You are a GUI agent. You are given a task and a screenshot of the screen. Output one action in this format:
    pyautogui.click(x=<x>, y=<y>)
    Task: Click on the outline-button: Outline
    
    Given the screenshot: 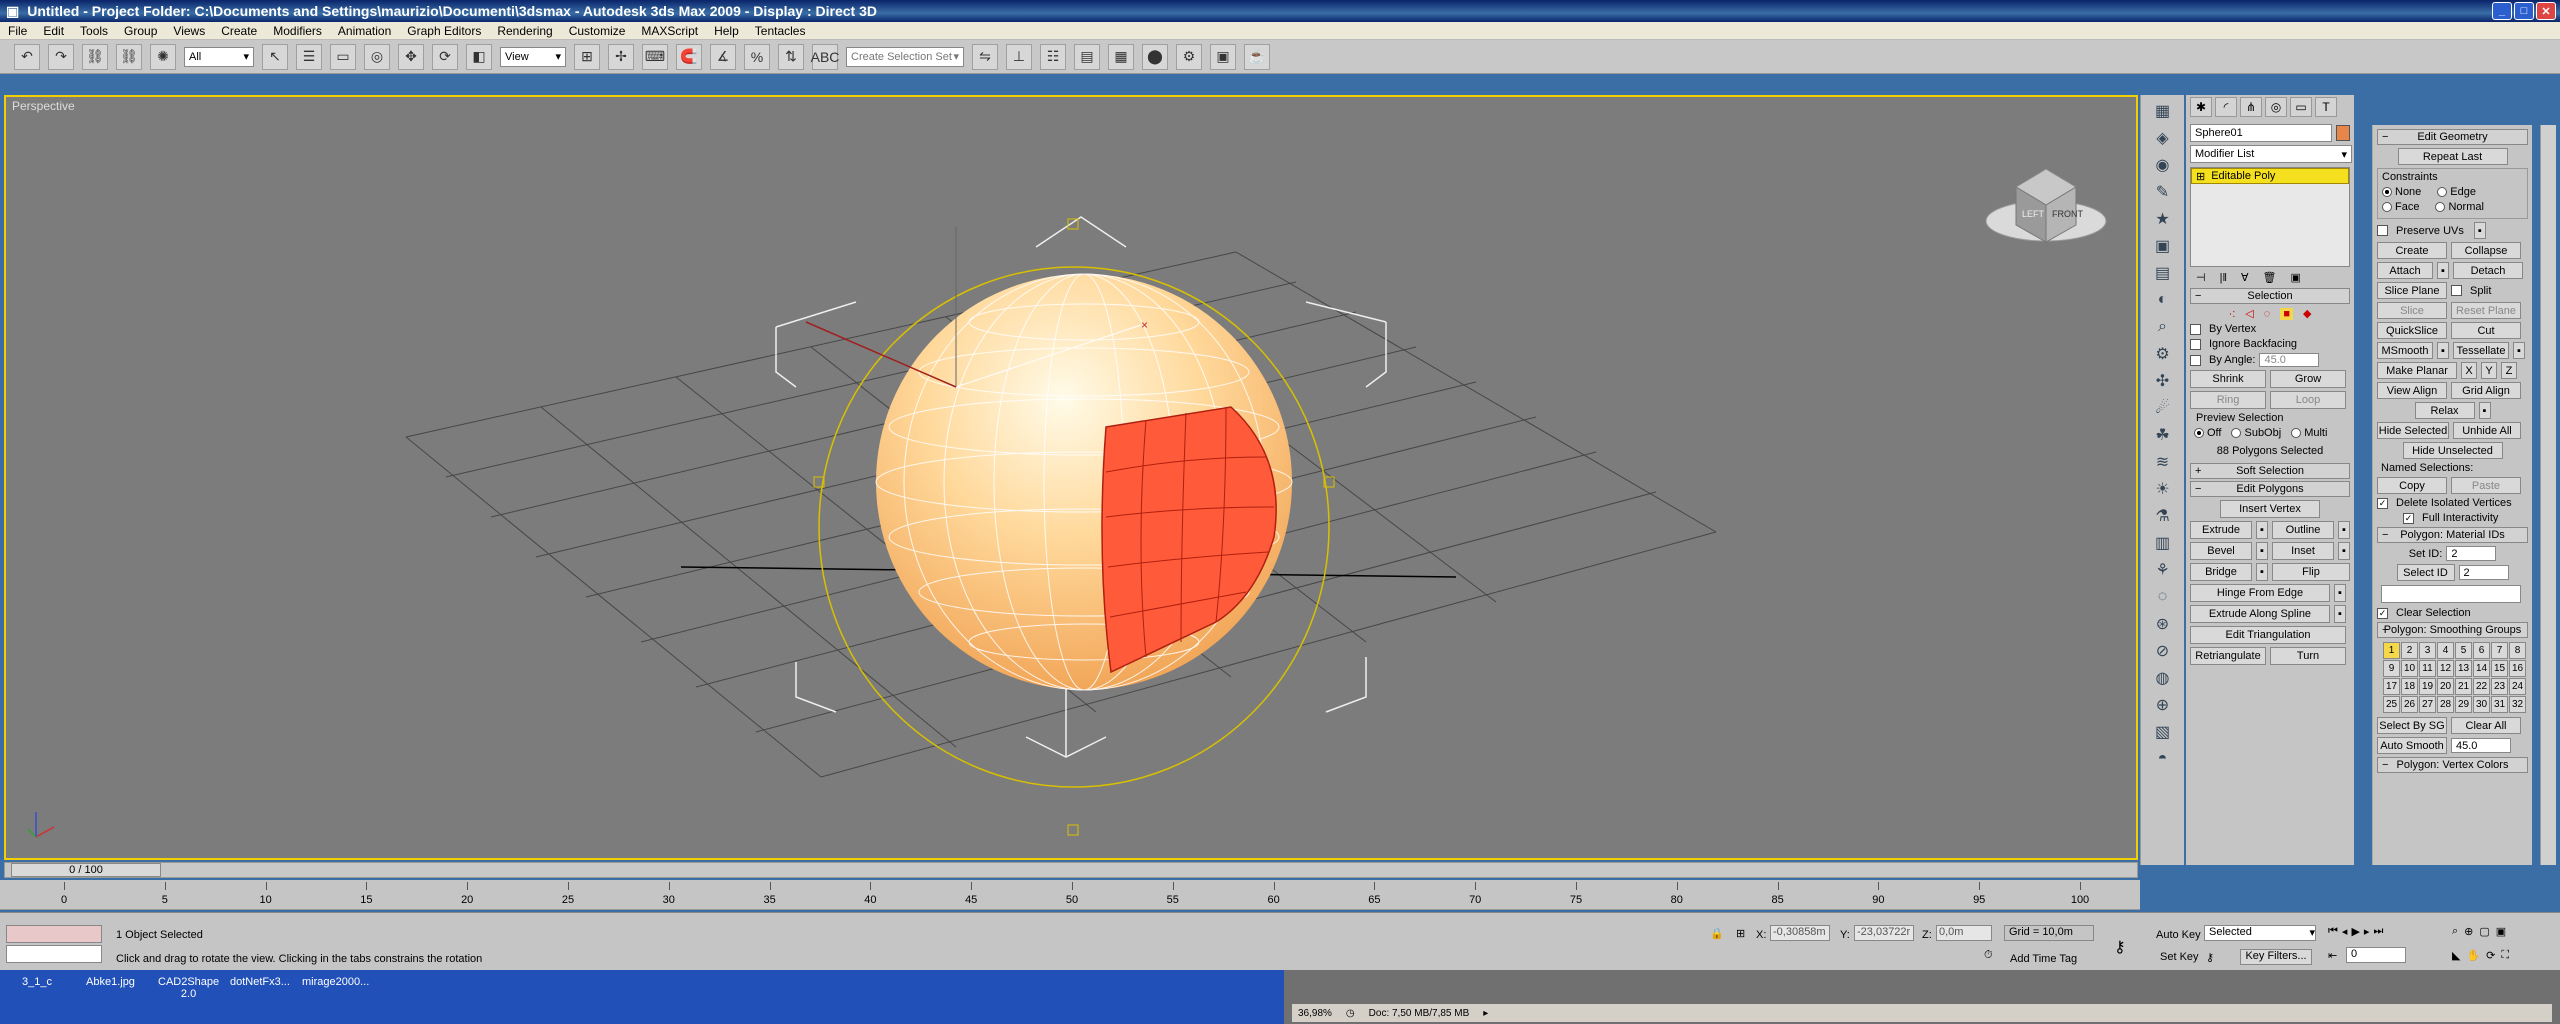 What is the action you would take?
    pyautogui.click(x=2303, y=530)
    